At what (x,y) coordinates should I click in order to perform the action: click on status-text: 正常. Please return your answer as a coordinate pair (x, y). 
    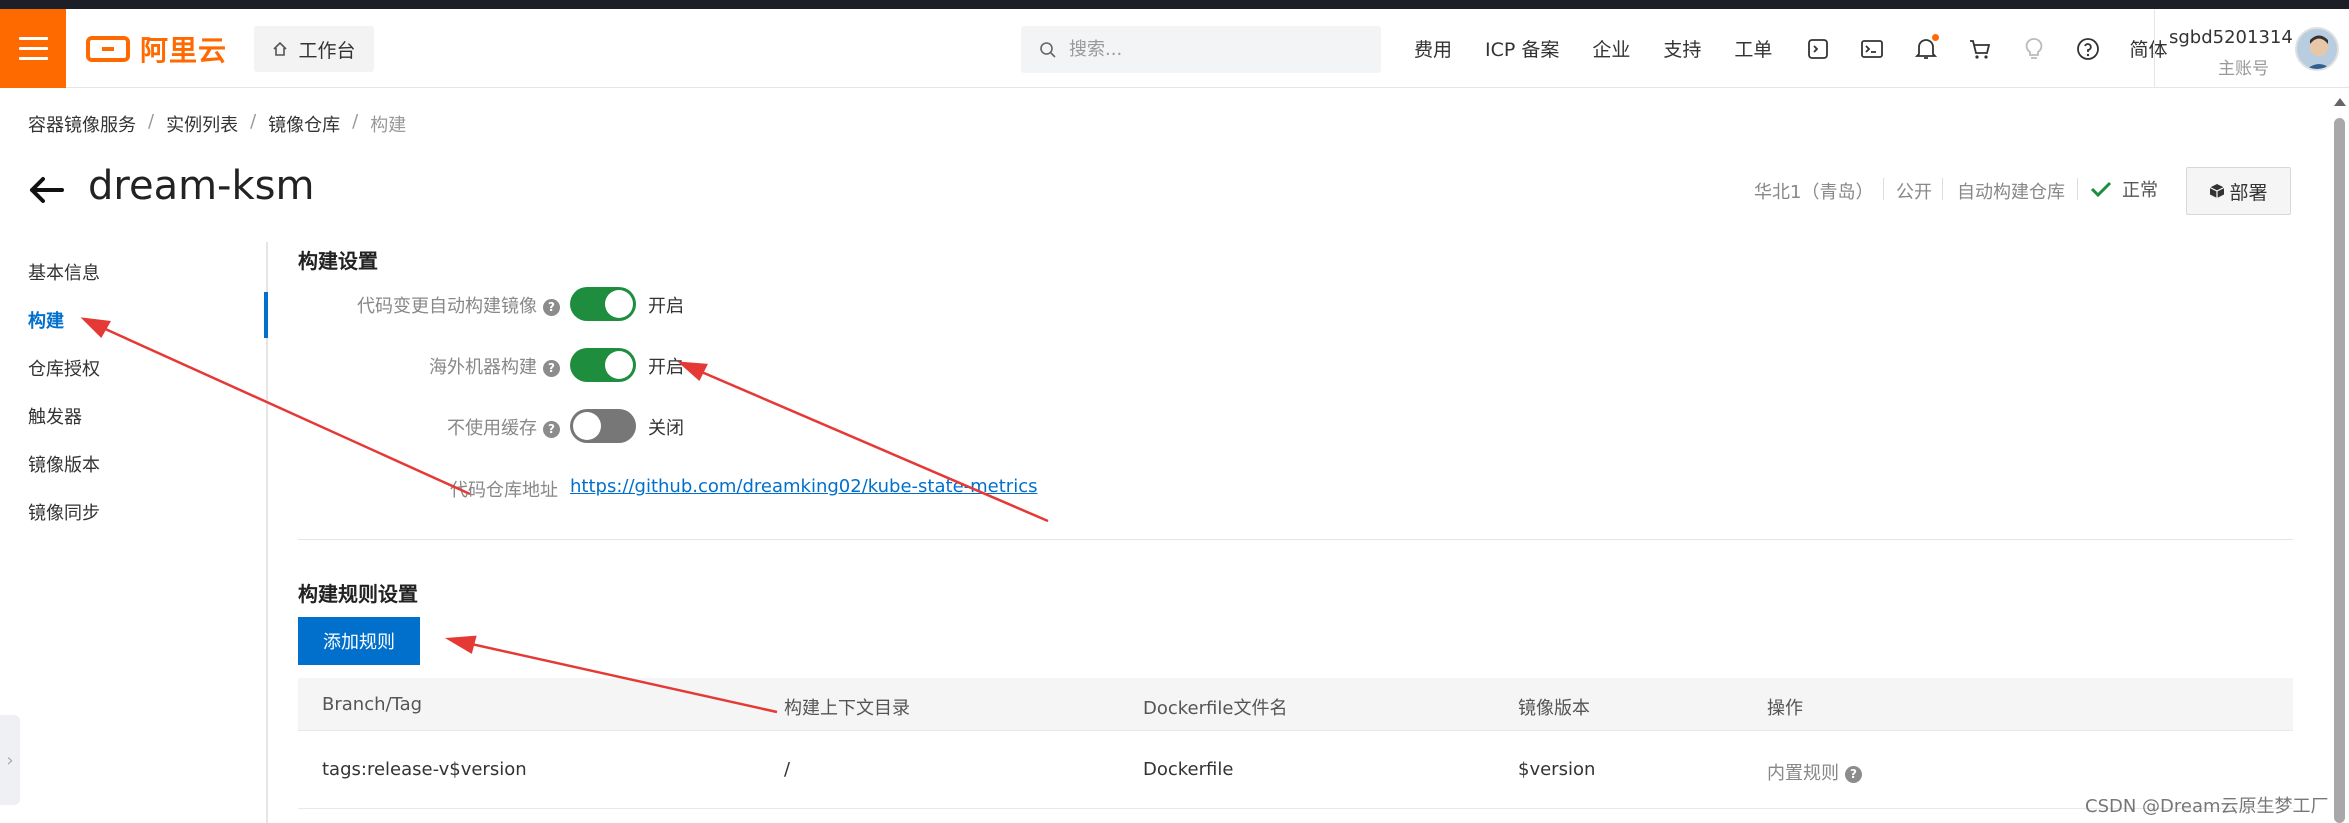
    Looking at the image, I should click on (2140, 190).